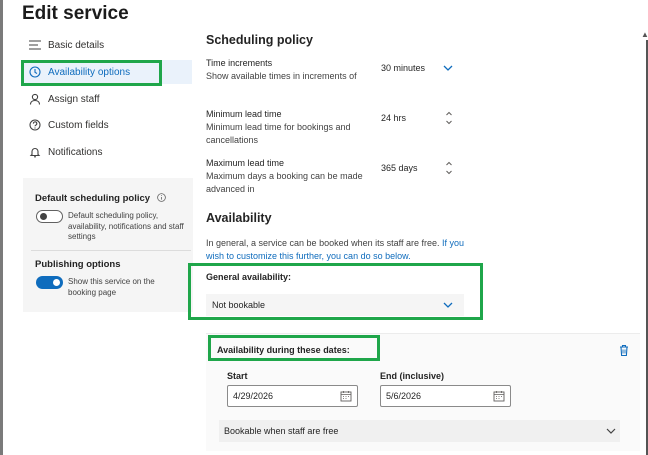  I want to click on publishing-title: Publishing options, so click(78, 264).